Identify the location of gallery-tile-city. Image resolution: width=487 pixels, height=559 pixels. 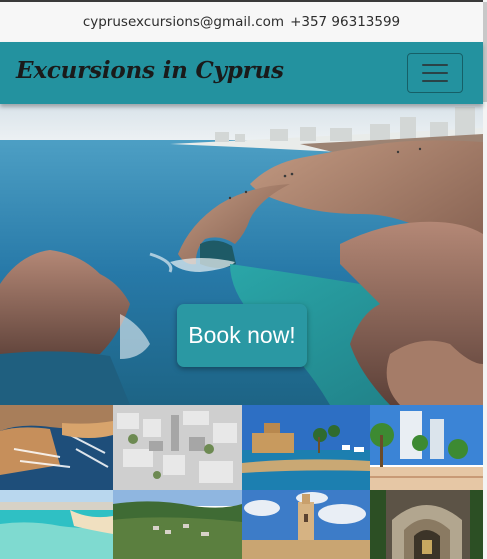
(177, 447).